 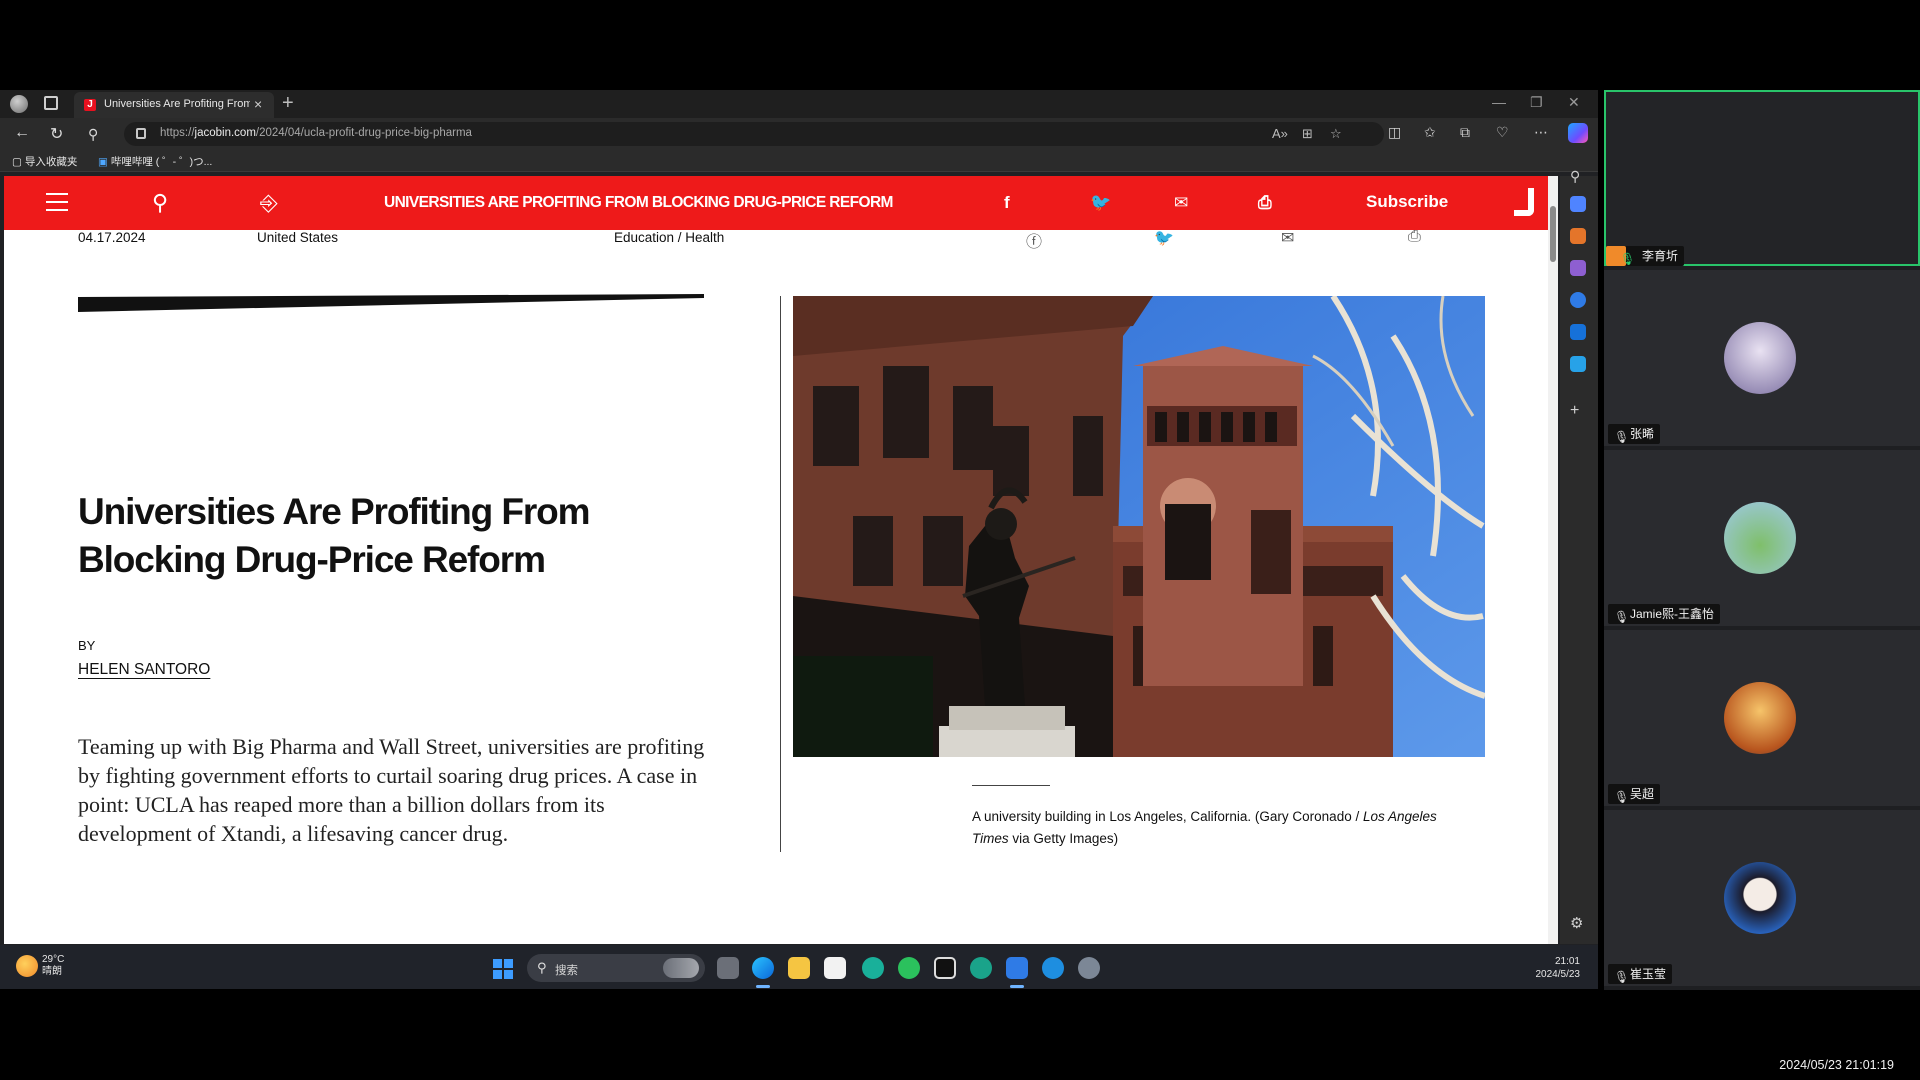 I want to click on app-available-icon: ⊞, so click(x=1307, y=134).